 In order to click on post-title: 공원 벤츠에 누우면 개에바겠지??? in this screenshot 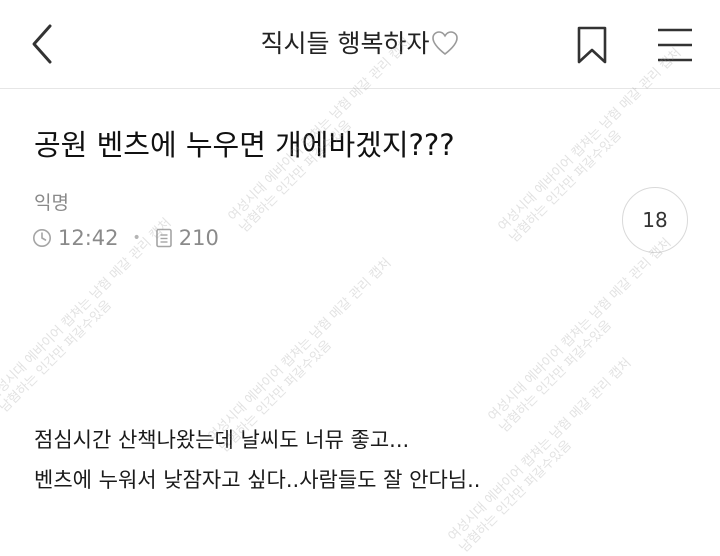, I will do `click(244, 145)`.